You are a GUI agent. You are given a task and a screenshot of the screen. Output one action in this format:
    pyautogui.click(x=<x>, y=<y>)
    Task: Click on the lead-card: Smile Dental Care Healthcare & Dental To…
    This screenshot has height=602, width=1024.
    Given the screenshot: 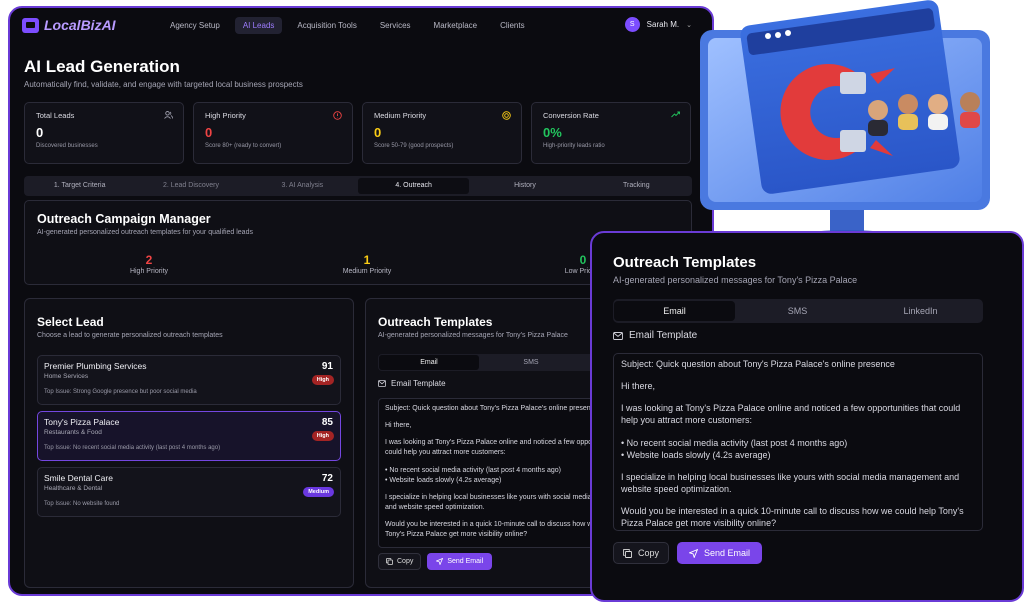 What is the action you would take?
    pyautogui.click(x=189, y=492)
    